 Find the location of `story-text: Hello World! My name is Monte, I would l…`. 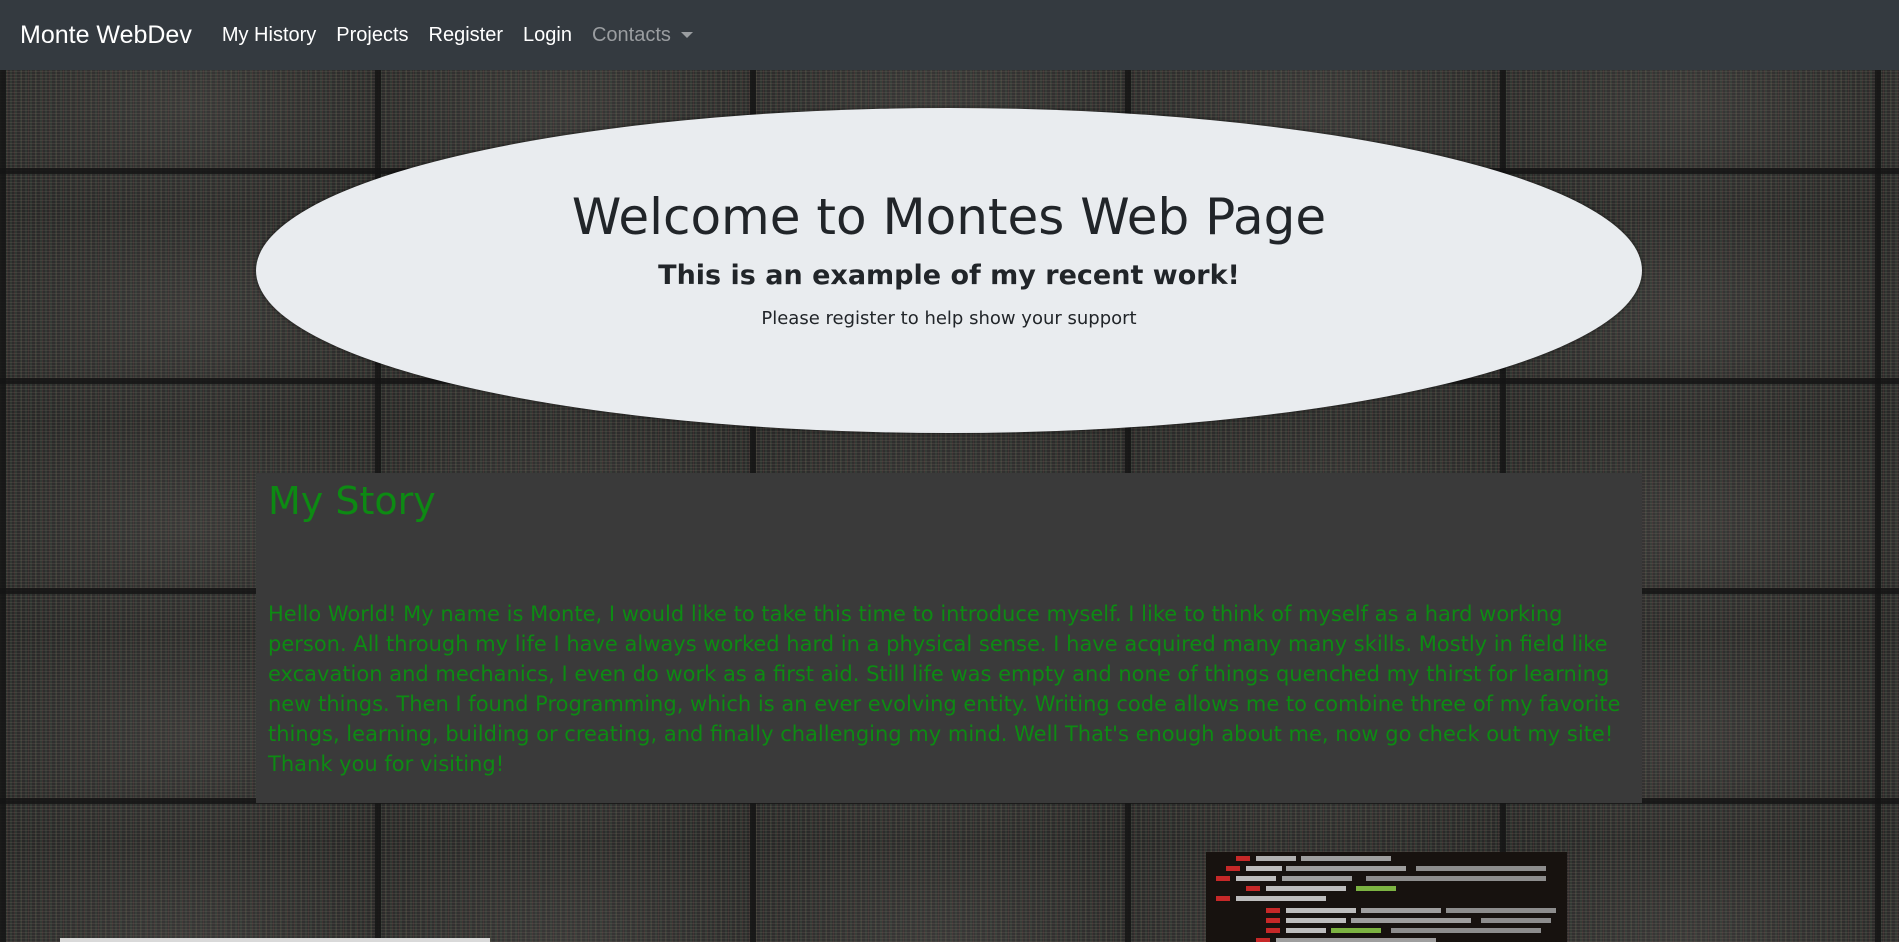

story-text: Hello World! My name is Monte, I would l… is located at coordinates (944, 689).